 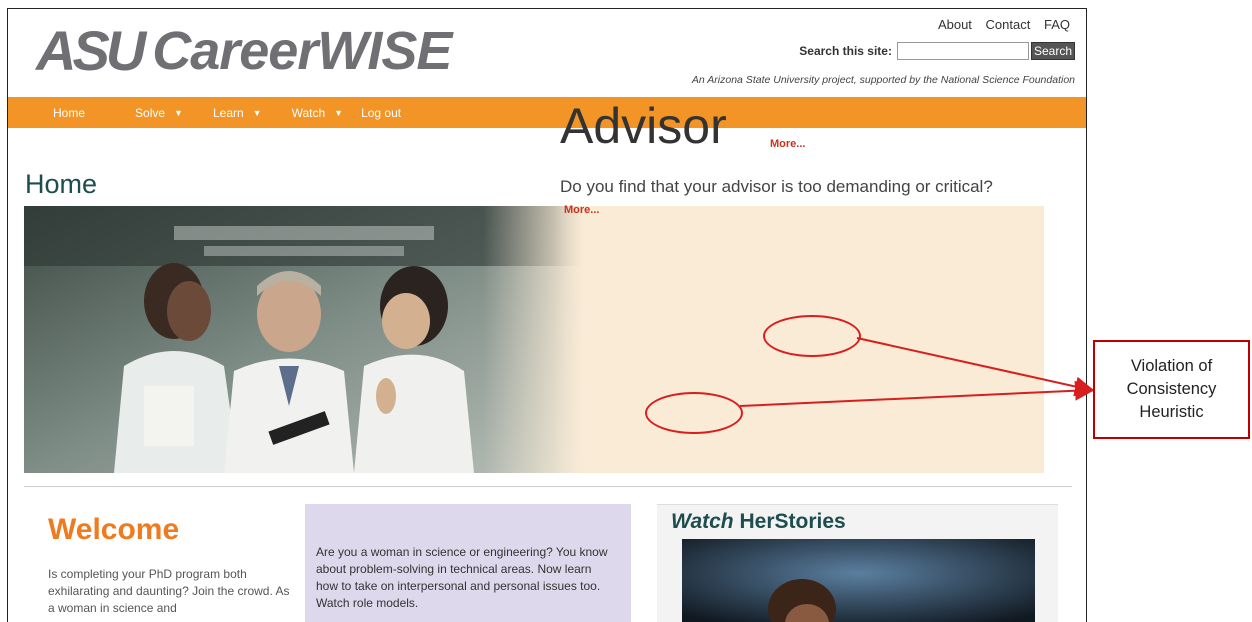 What do you see at coordinates (643, 126) in the screenshot?
I see `hero-title: Advisor` at bounding box center [643, 126].